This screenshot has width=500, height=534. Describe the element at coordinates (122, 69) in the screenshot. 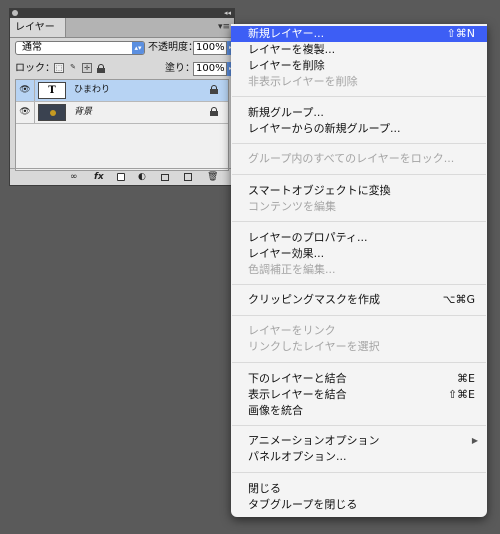

I see `lock-fill-row: ロック： ⬚ ✎ ✛ 塗り： 100% ▸` at that location.